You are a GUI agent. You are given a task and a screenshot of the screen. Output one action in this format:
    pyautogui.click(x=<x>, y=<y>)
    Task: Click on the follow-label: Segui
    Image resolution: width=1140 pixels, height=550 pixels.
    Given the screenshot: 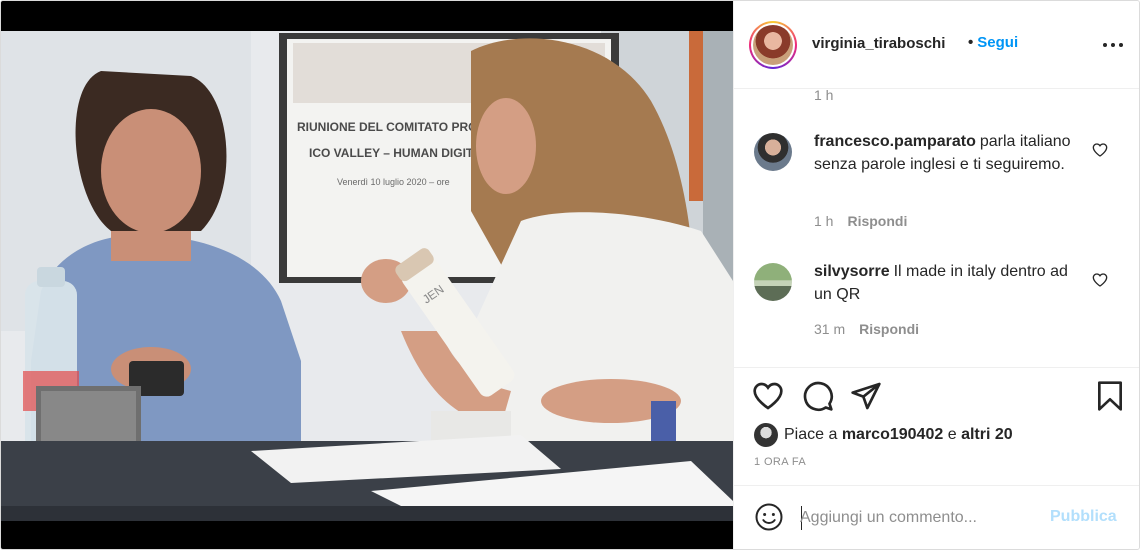 What is the action you would take?
    pyautogui.click(x=998, y=42)
    